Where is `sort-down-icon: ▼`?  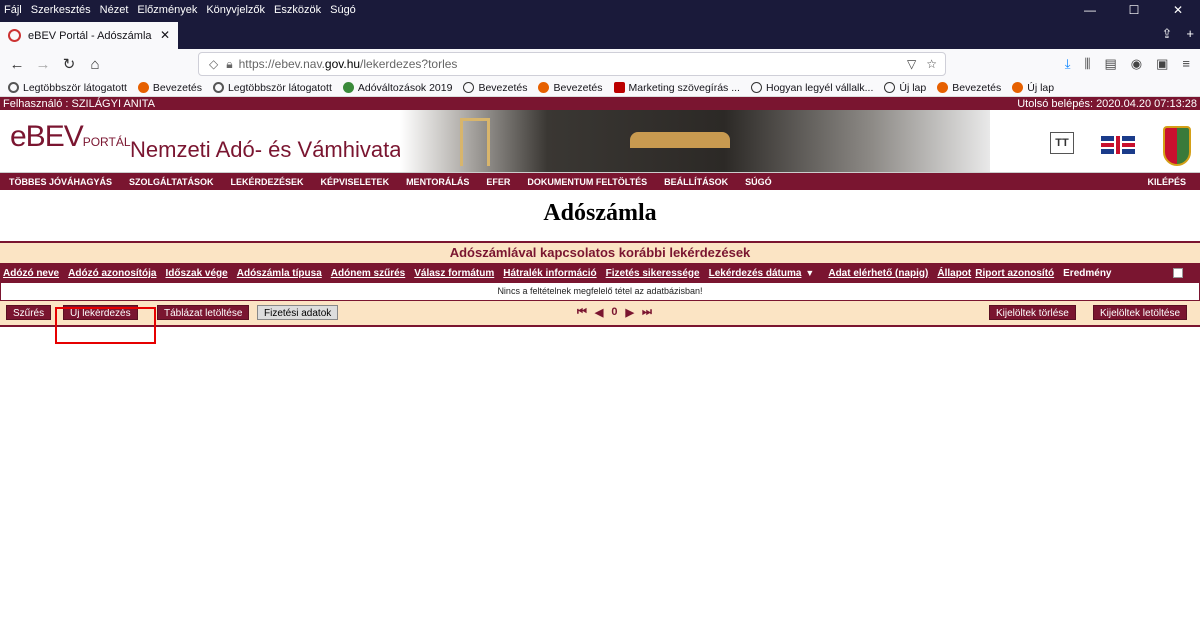
sort-down-icon: ▼ is located at coordinates (809, 273).